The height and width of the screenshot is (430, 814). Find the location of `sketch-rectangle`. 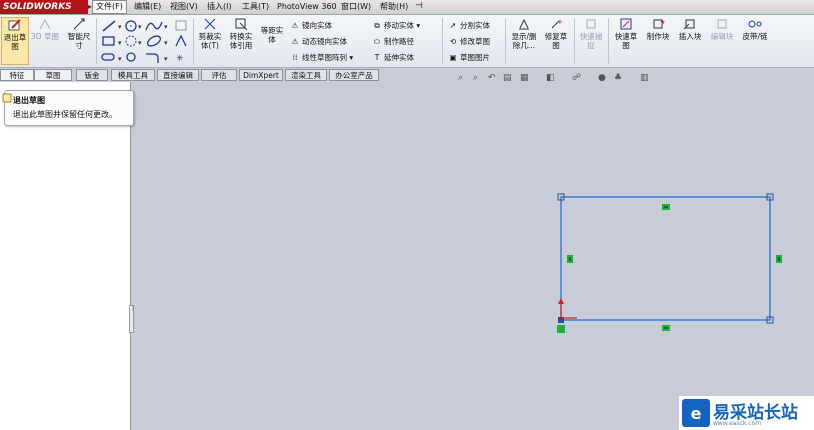

sketch-rectangle is located at coordinates (665, 258).